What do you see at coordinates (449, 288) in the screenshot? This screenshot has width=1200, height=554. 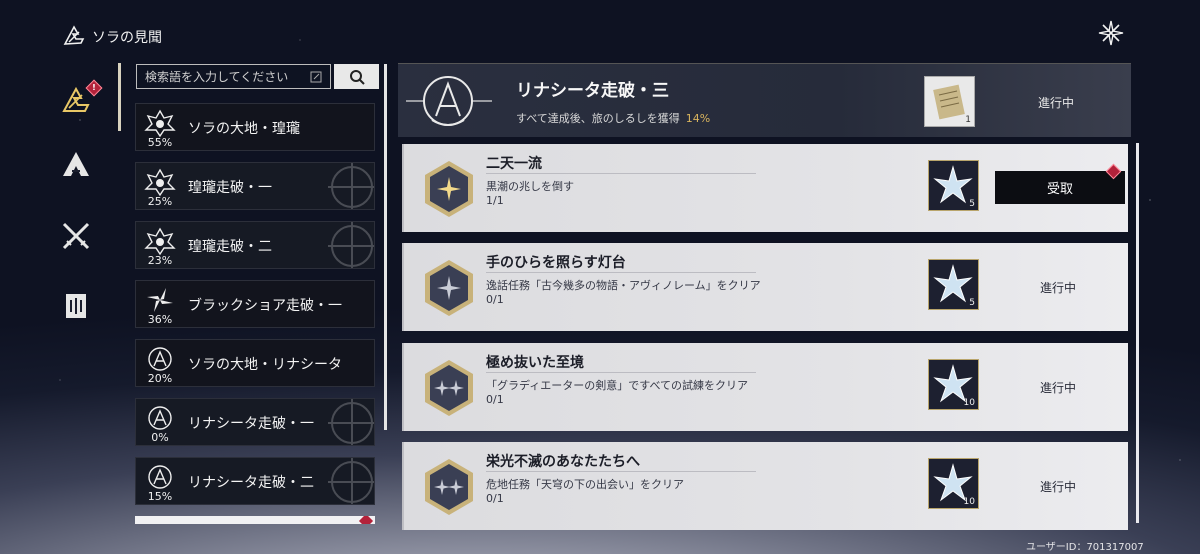 I see `silver-star-badge-icon` at bounding box center [449, 288].